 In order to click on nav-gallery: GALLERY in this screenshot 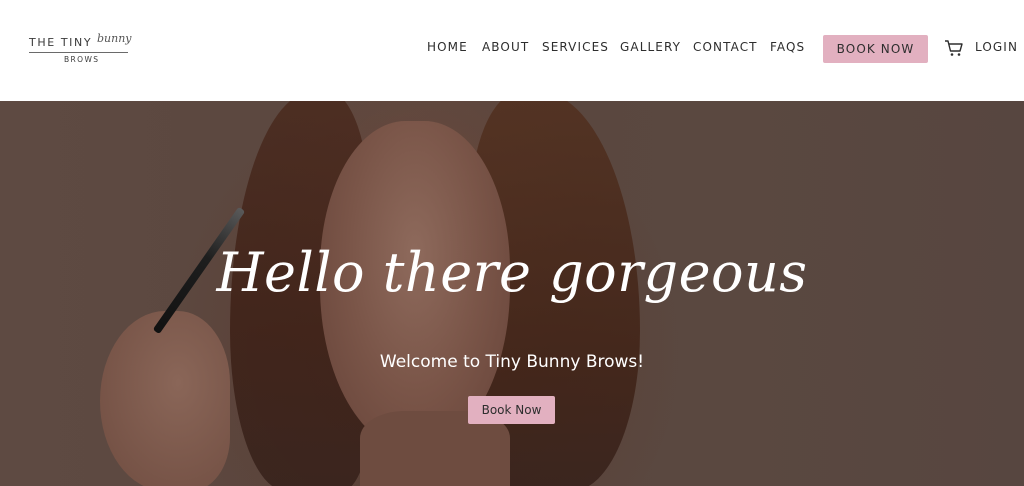, I will do `click(650, 47)`.